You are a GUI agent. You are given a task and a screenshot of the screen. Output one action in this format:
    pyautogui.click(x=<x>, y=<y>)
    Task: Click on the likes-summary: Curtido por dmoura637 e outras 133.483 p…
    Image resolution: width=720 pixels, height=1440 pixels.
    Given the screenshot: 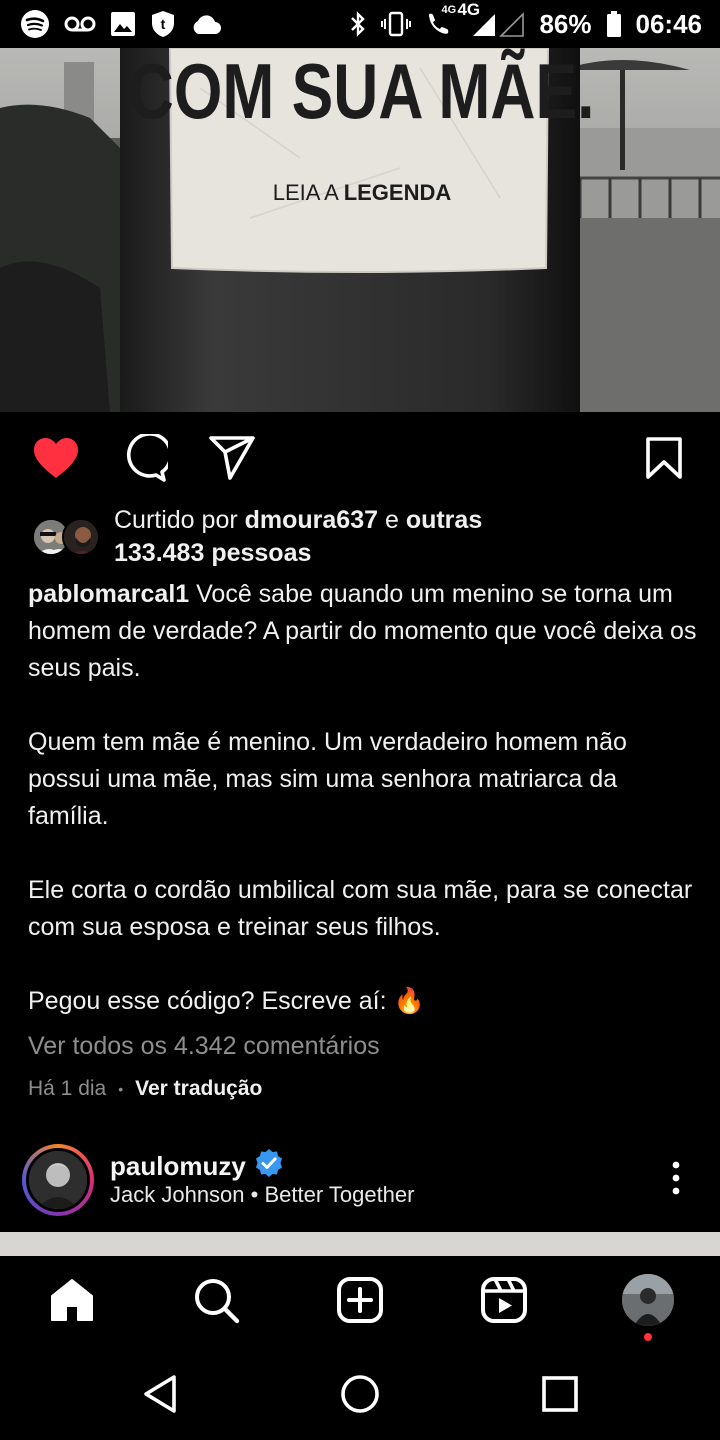 What is the action you would take?
    pyautogui.click(x=362, y=541)
    